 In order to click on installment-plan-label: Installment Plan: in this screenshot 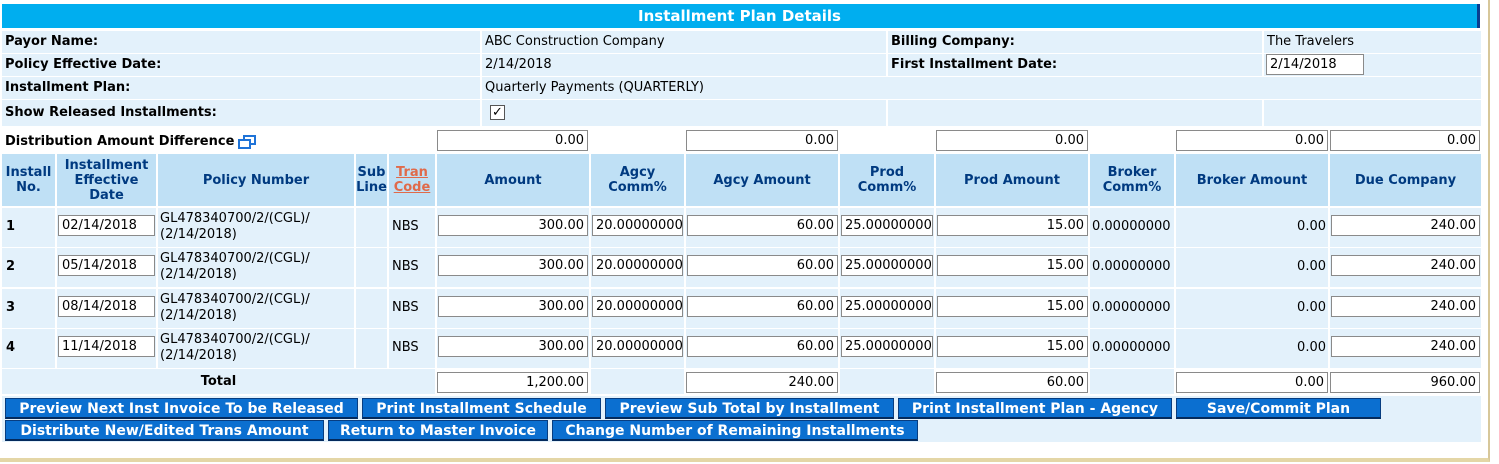, I will do `click(241, 88)`.